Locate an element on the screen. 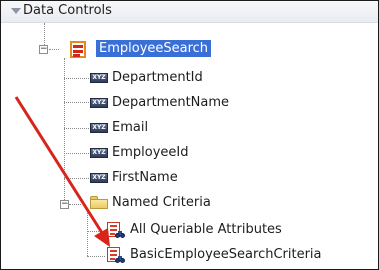 The height and width of the screenshot is (270, 379). folder-icon is located at coordinates (99, 202).